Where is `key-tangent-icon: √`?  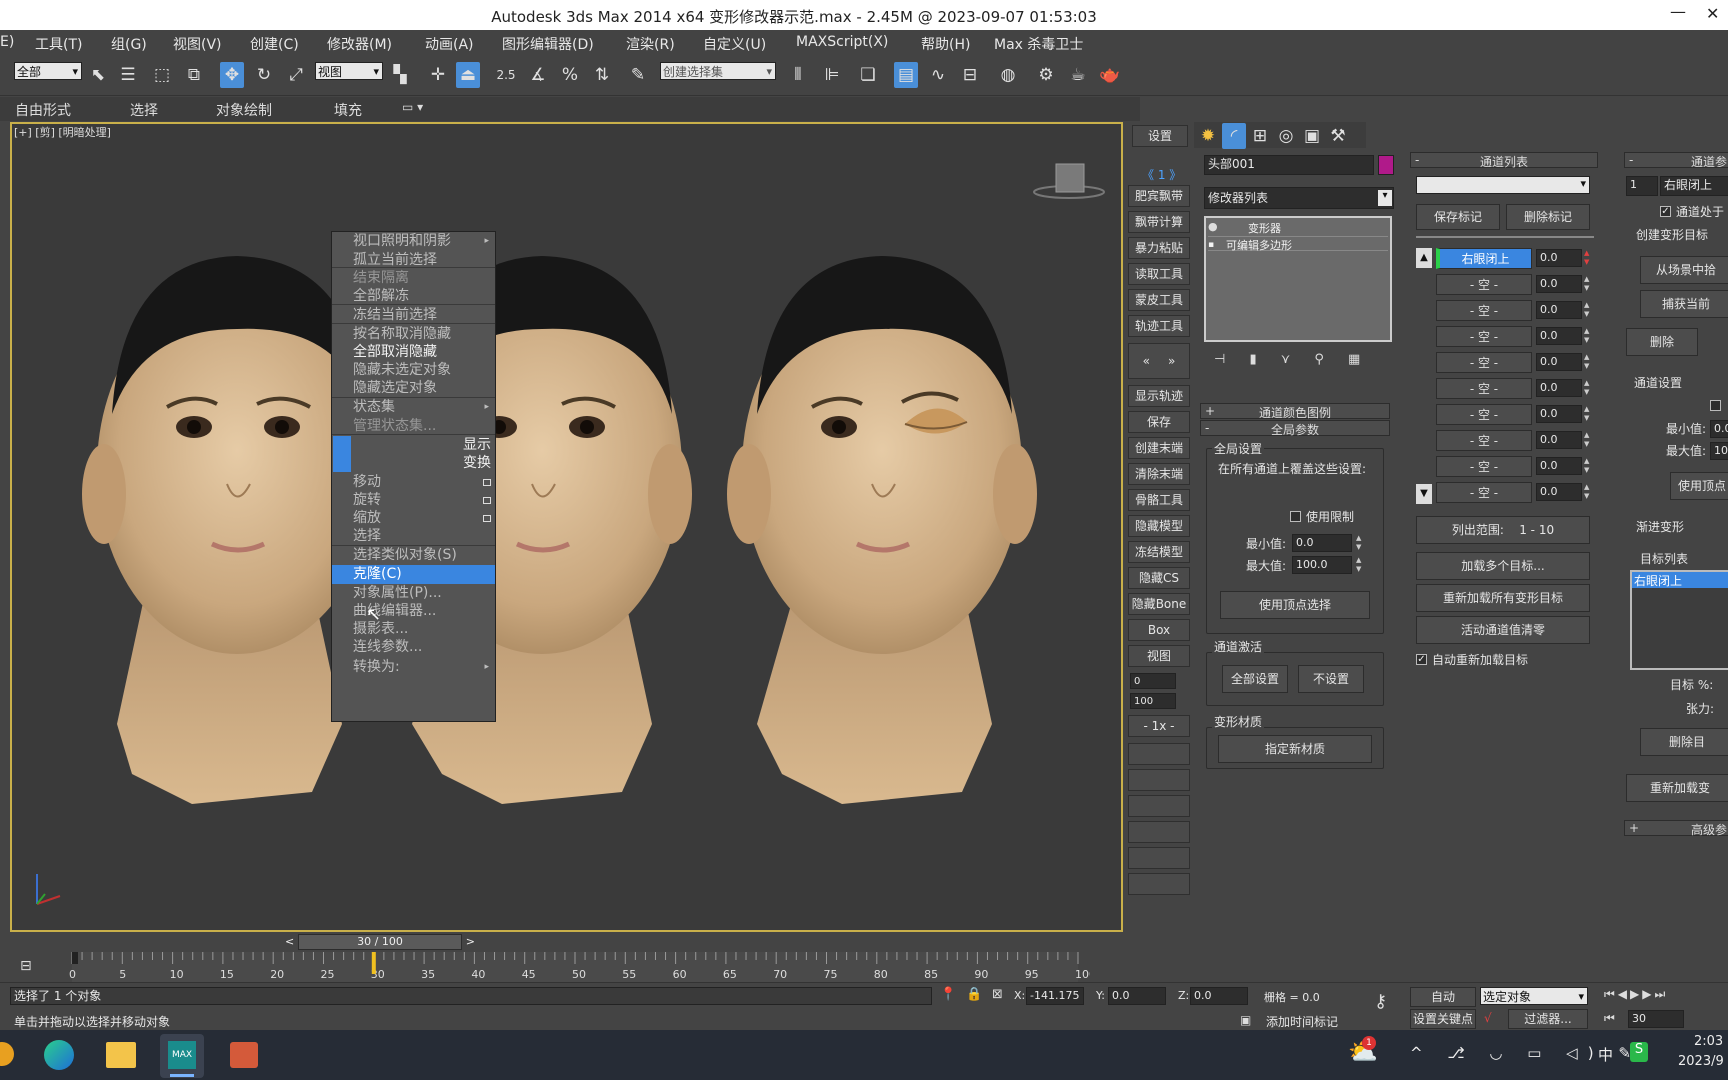 key-tangent-icon: √ is located at coordinates (1488, 1018).